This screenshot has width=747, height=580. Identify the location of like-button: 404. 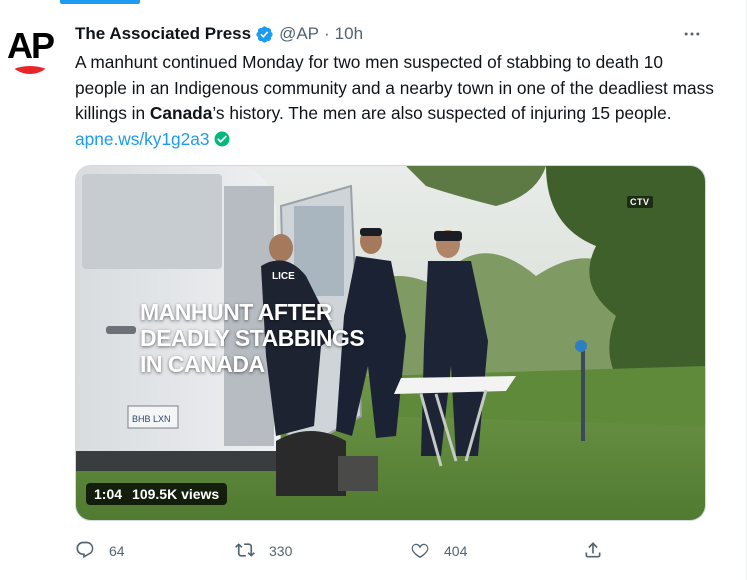
(438, 551).